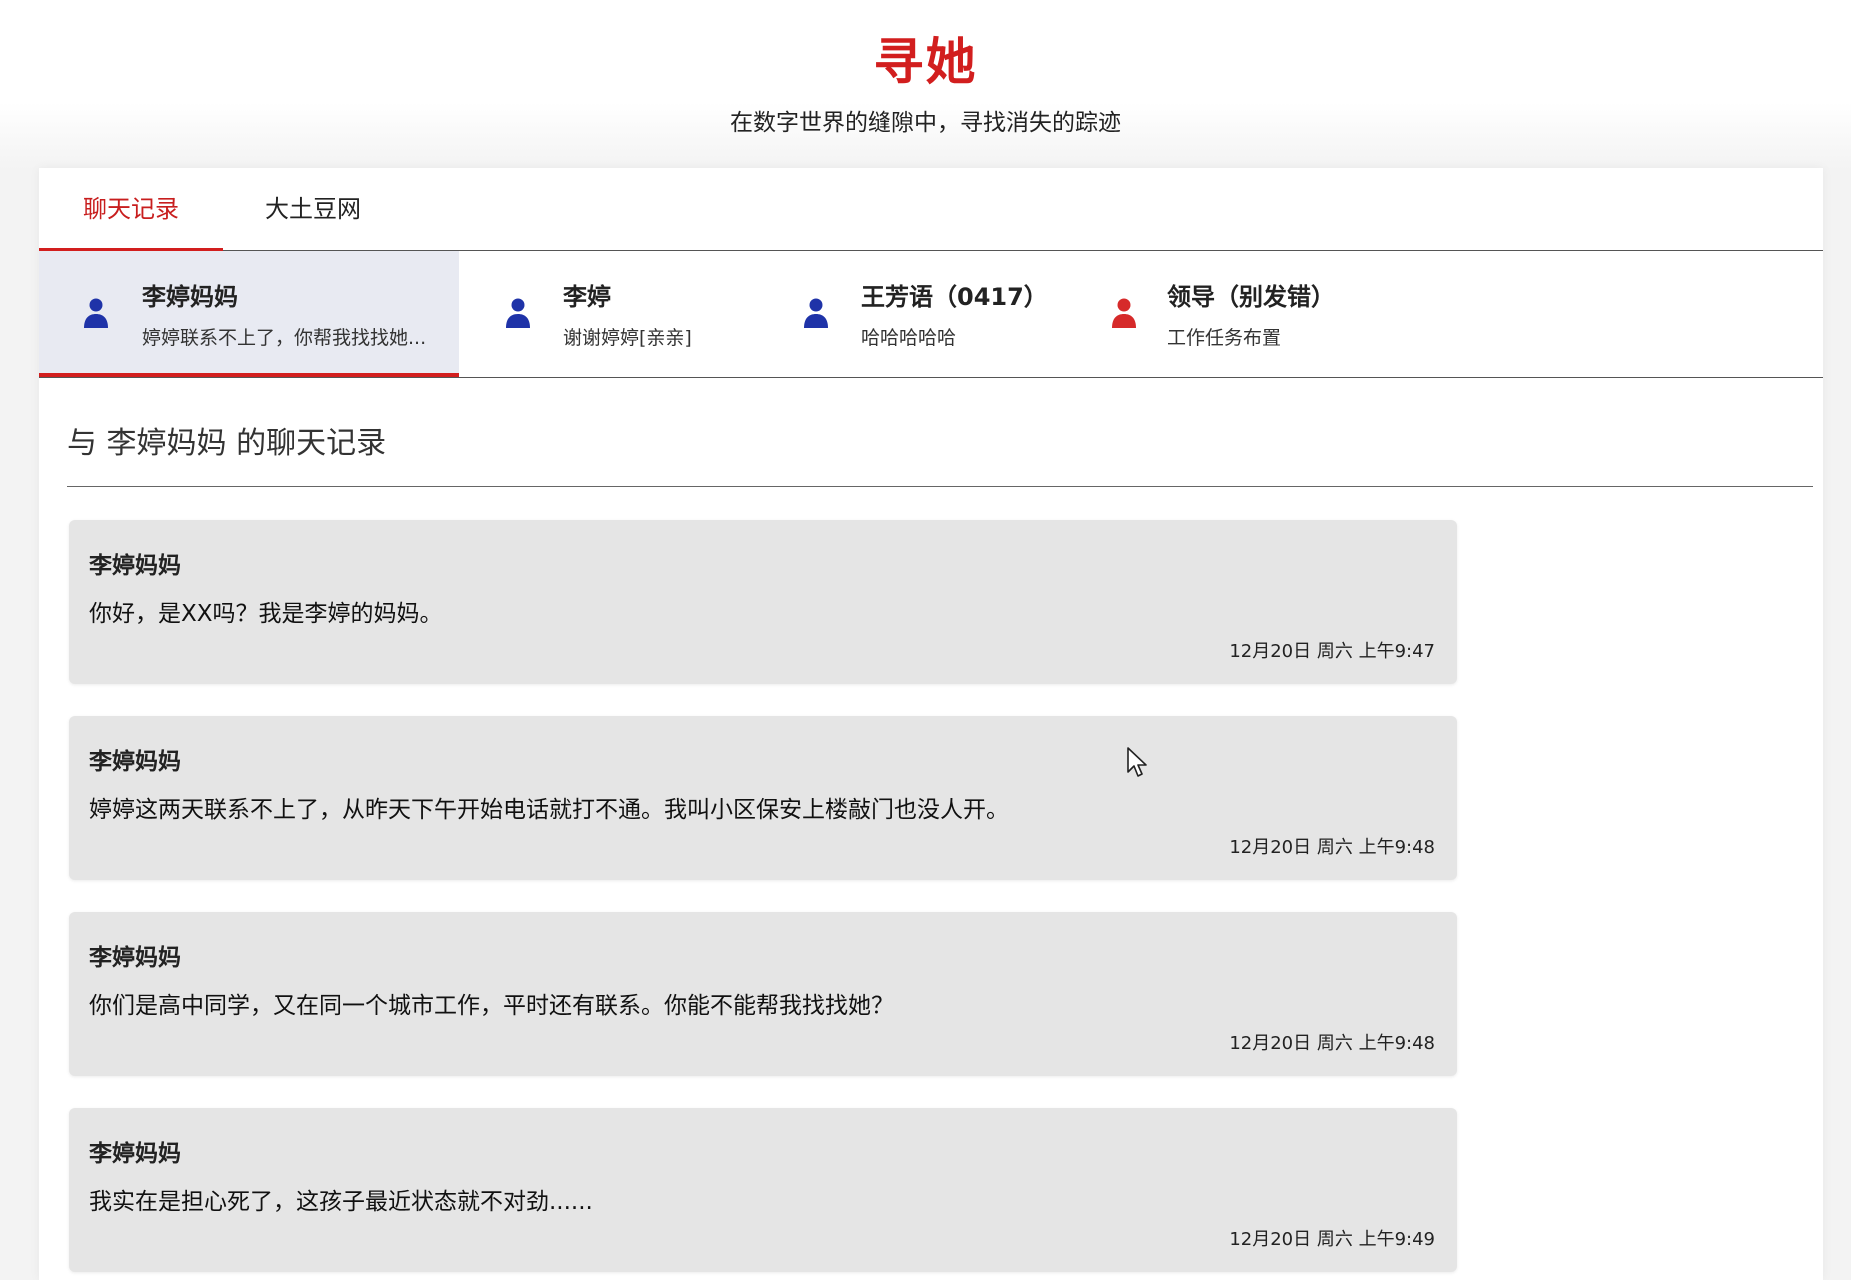 The width and height of the screenshot is (1851, 1280). I want to click on contact-name: 李婷妈妈, so click(190, 297).